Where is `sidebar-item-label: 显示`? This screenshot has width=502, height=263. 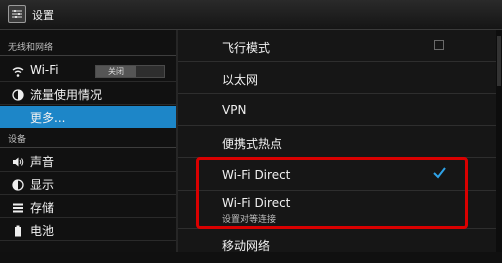 sidebar-item-label: 显示 is located at coordinates (42, 185).